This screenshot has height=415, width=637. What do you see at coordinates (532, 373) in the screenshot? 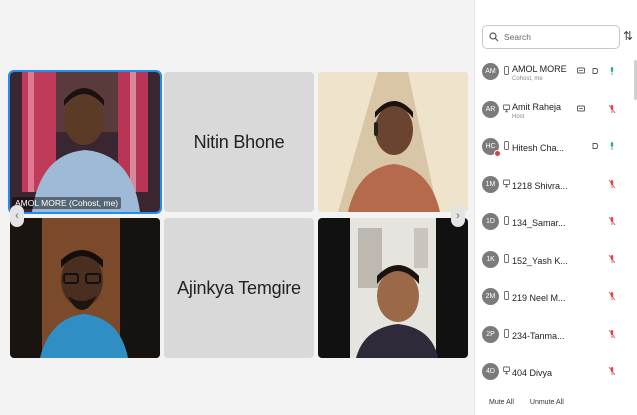
I see `participant-name: 404 Divya` at bounding box center [532, 373].